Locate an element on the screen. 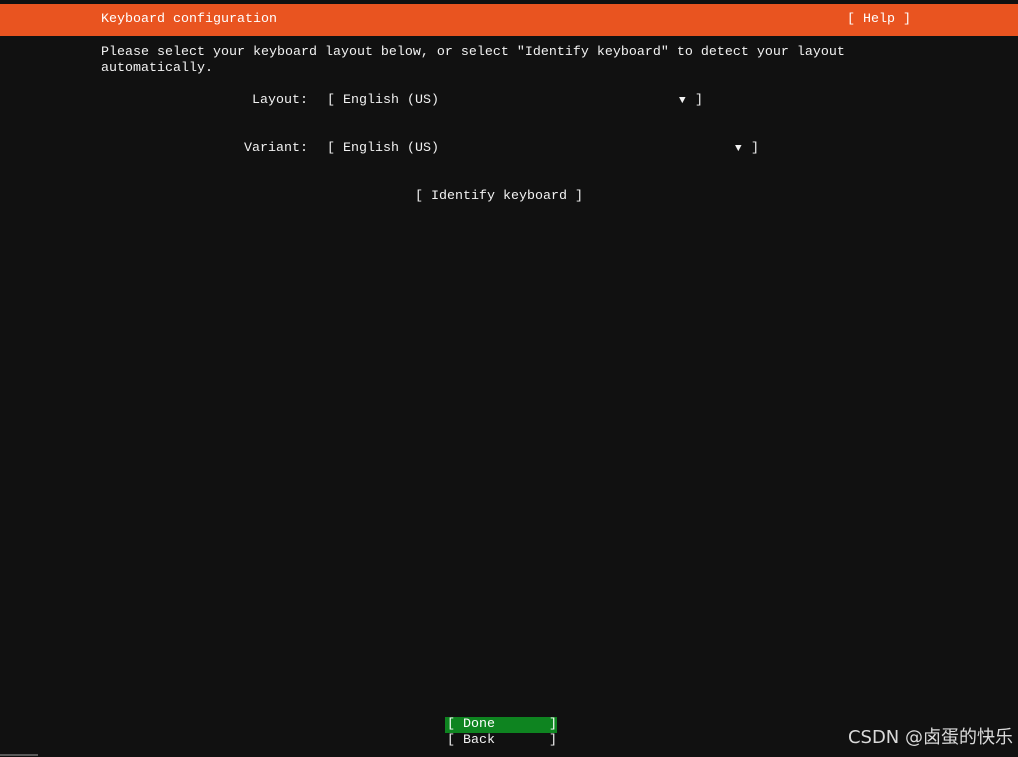 The image size is (1018, 757). identify-keyboard-button: [ Identify keyboard] is located at coordinates (499, 197).